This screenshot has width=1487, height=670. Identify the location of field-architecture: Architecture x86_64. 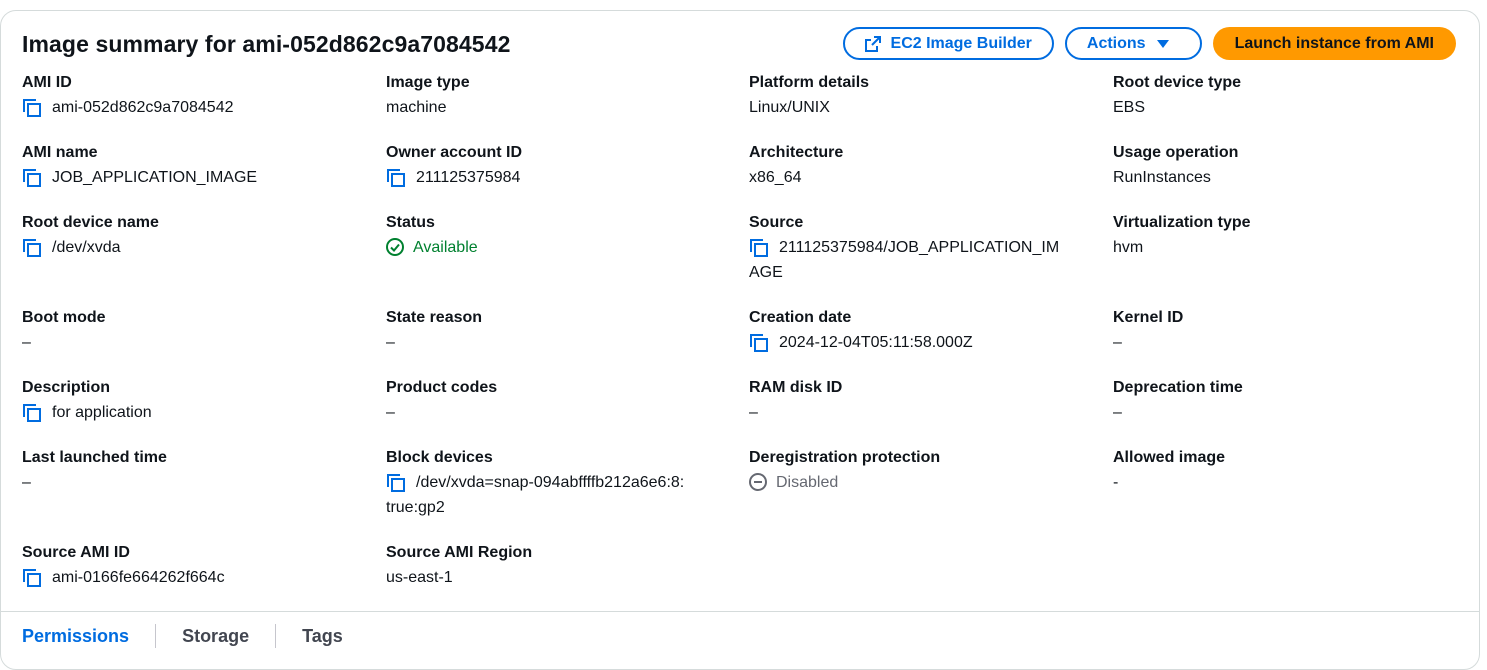
(924, 166).